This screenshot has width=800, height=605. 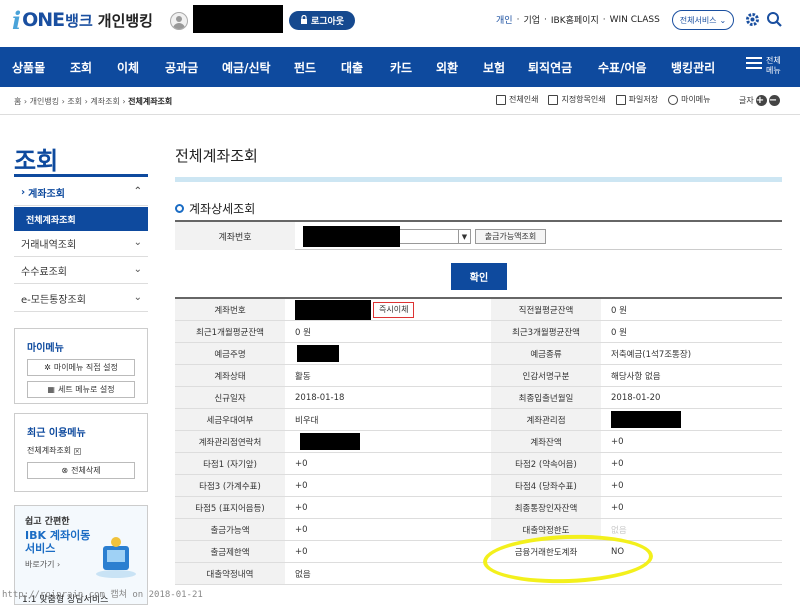 I want to click on redacted-branch, so click(x=646, y=419).